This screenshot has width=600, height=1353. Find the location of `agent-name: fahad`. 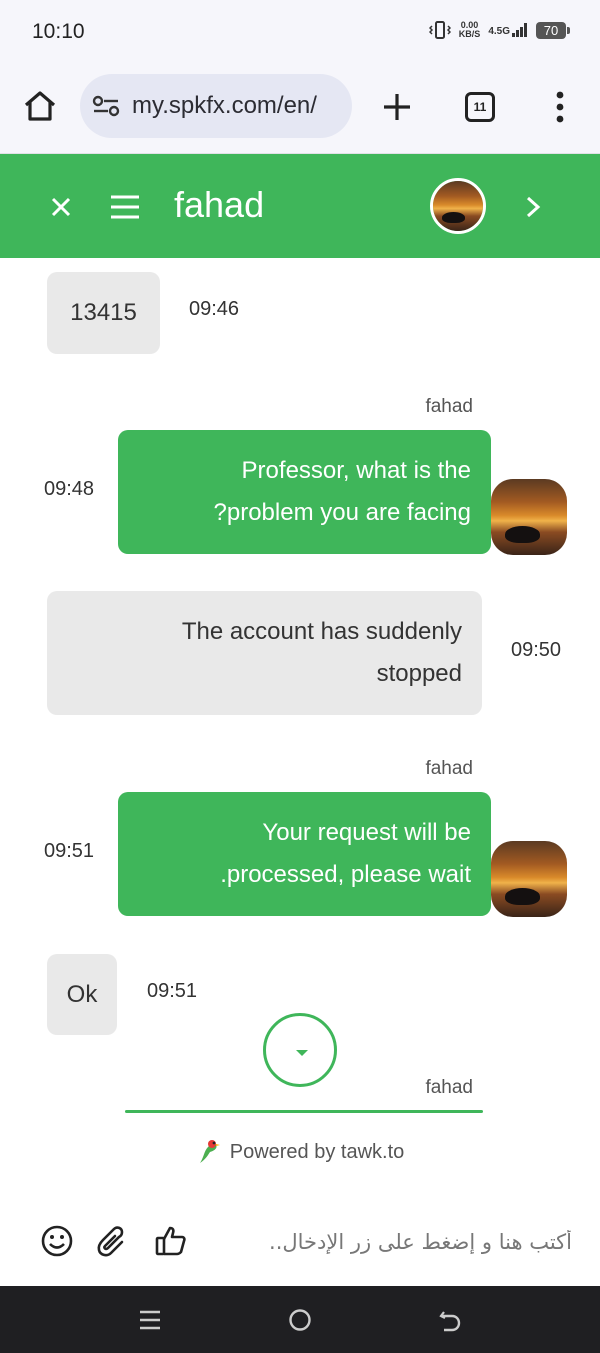

agent-name: fahad is located at coordinates (219, 204).